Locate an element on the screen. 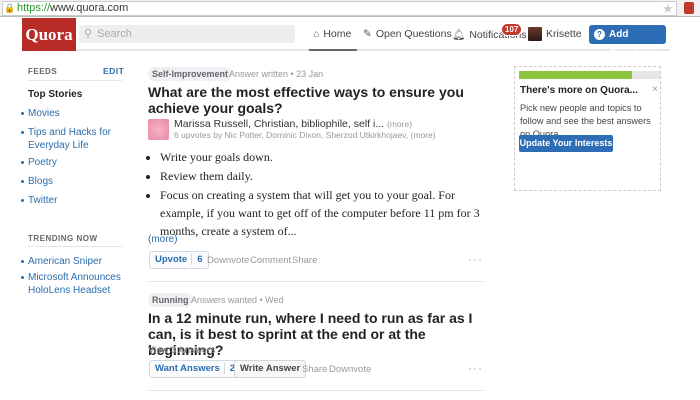 The height and width of the screenshot is (400, 700). home-icon: ⌂ is located at coordinates (316, 34).